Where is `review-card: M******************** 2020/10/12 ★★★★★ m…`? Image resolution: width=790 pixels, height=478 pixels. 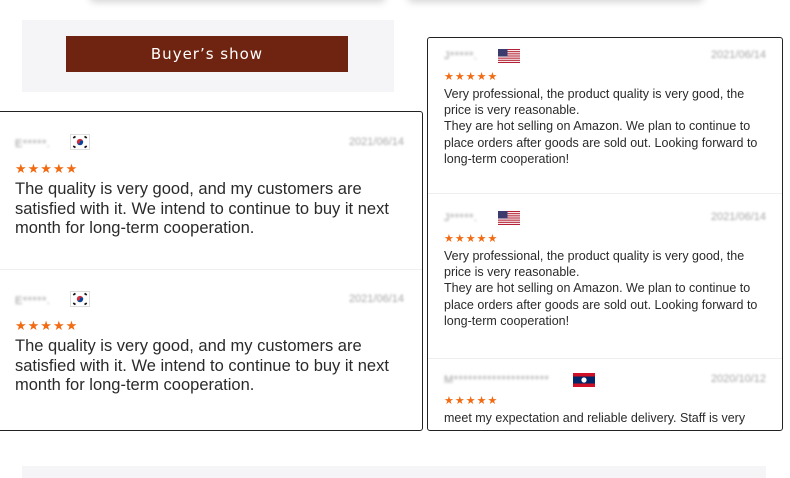 review-card: M******************** 2020/10/12 ★★★★★ m… is located at coordinates (605, 396).